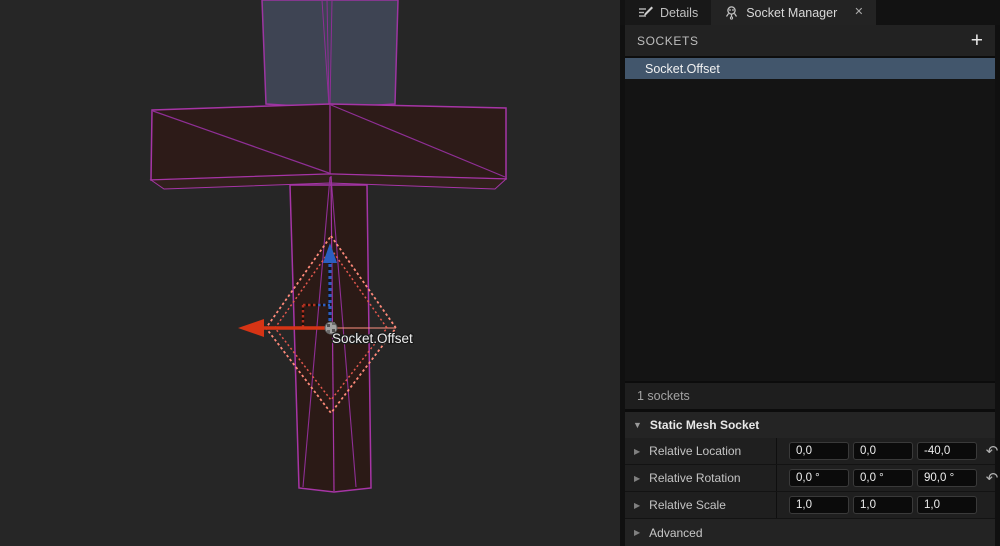 Image resolution: width=1000 pixels, height=546 pixels. What do you see at coordinates (328, 146) in the screenshot?
I see `sword-crossguard` at bounding box center [328, 146].